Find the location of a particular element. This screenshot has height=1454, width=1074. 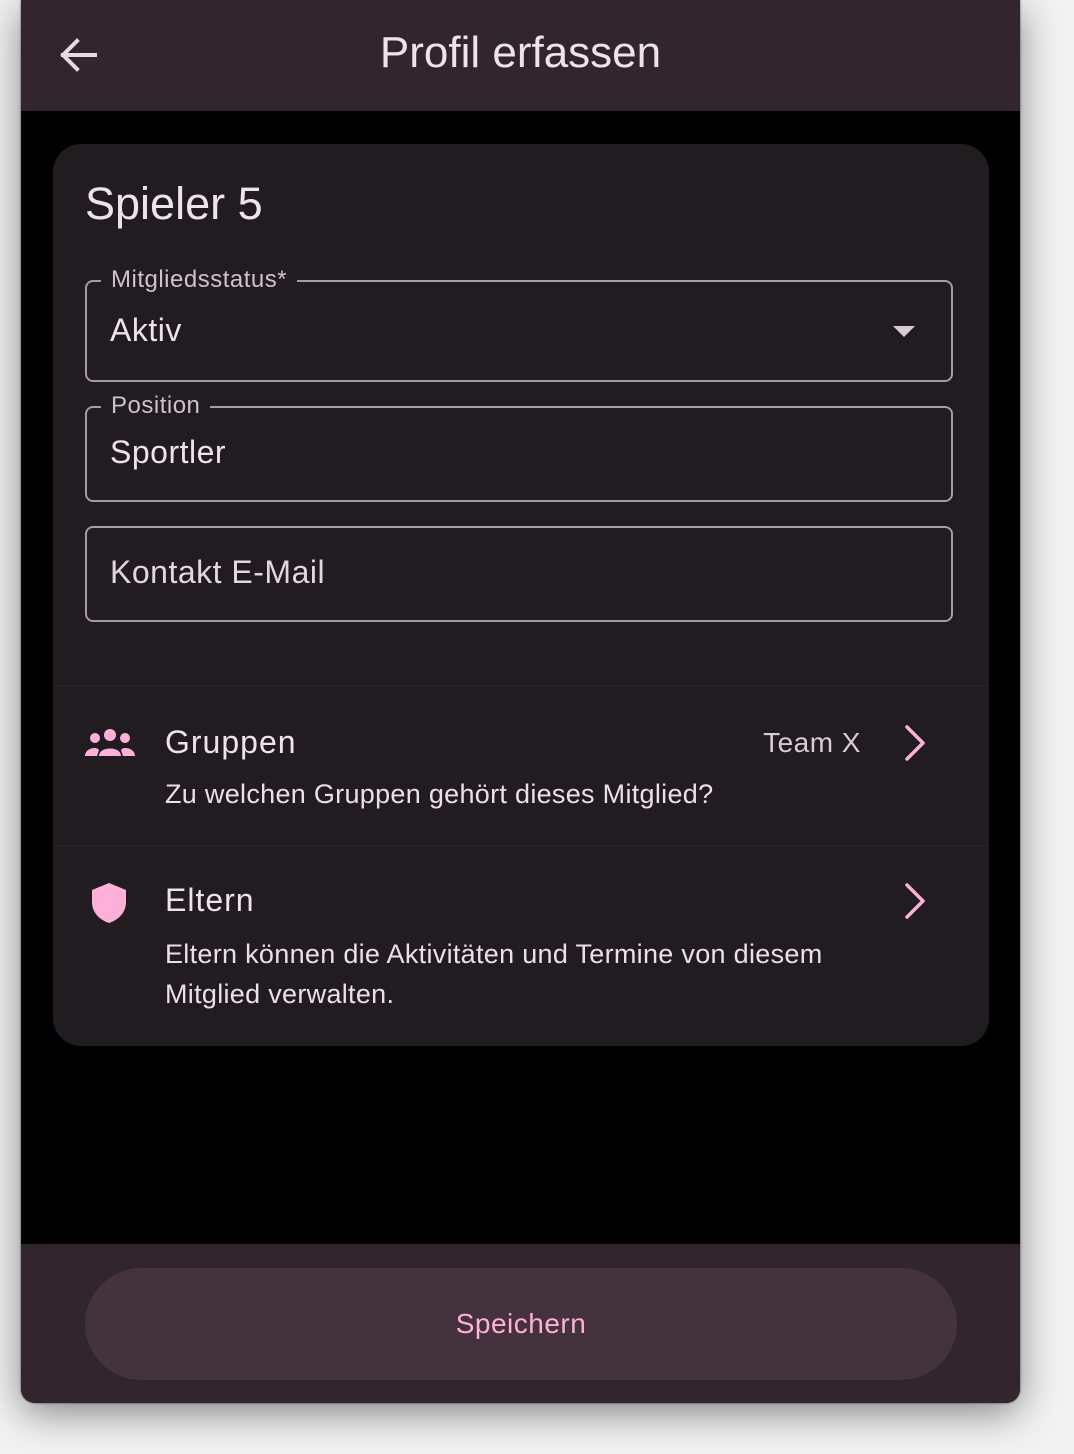

shield-icon is located at coordinates (109, 903).